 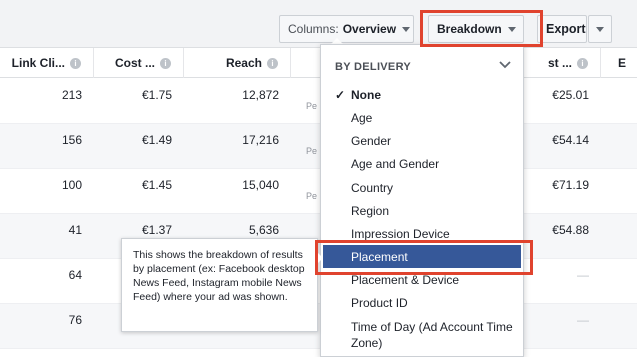 I want to click on cell-cost: €1.75, so click(x=156, y=94).